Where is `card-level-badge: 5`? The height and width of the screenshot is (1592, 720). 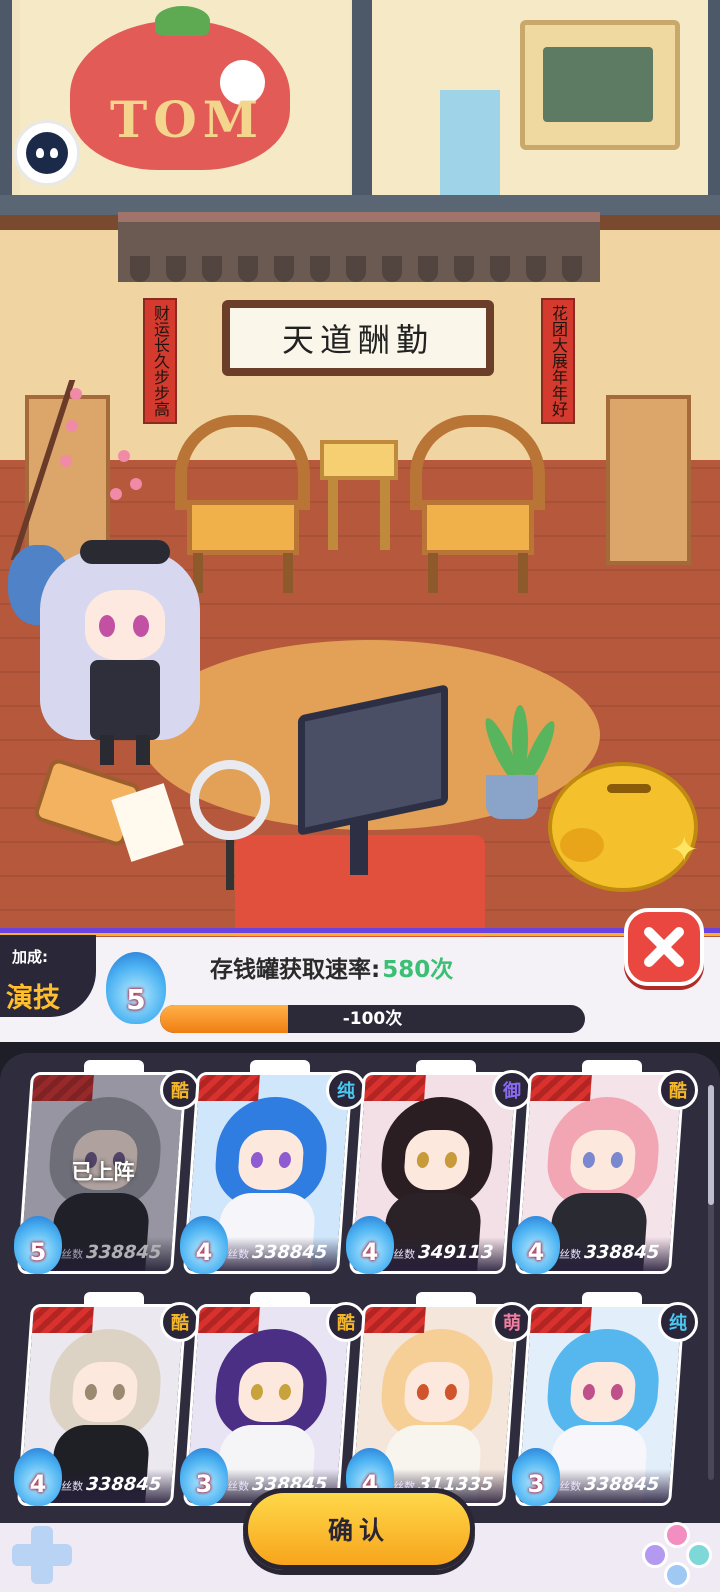
card-level-badge: 5 is located at coordinates (38, 1245).